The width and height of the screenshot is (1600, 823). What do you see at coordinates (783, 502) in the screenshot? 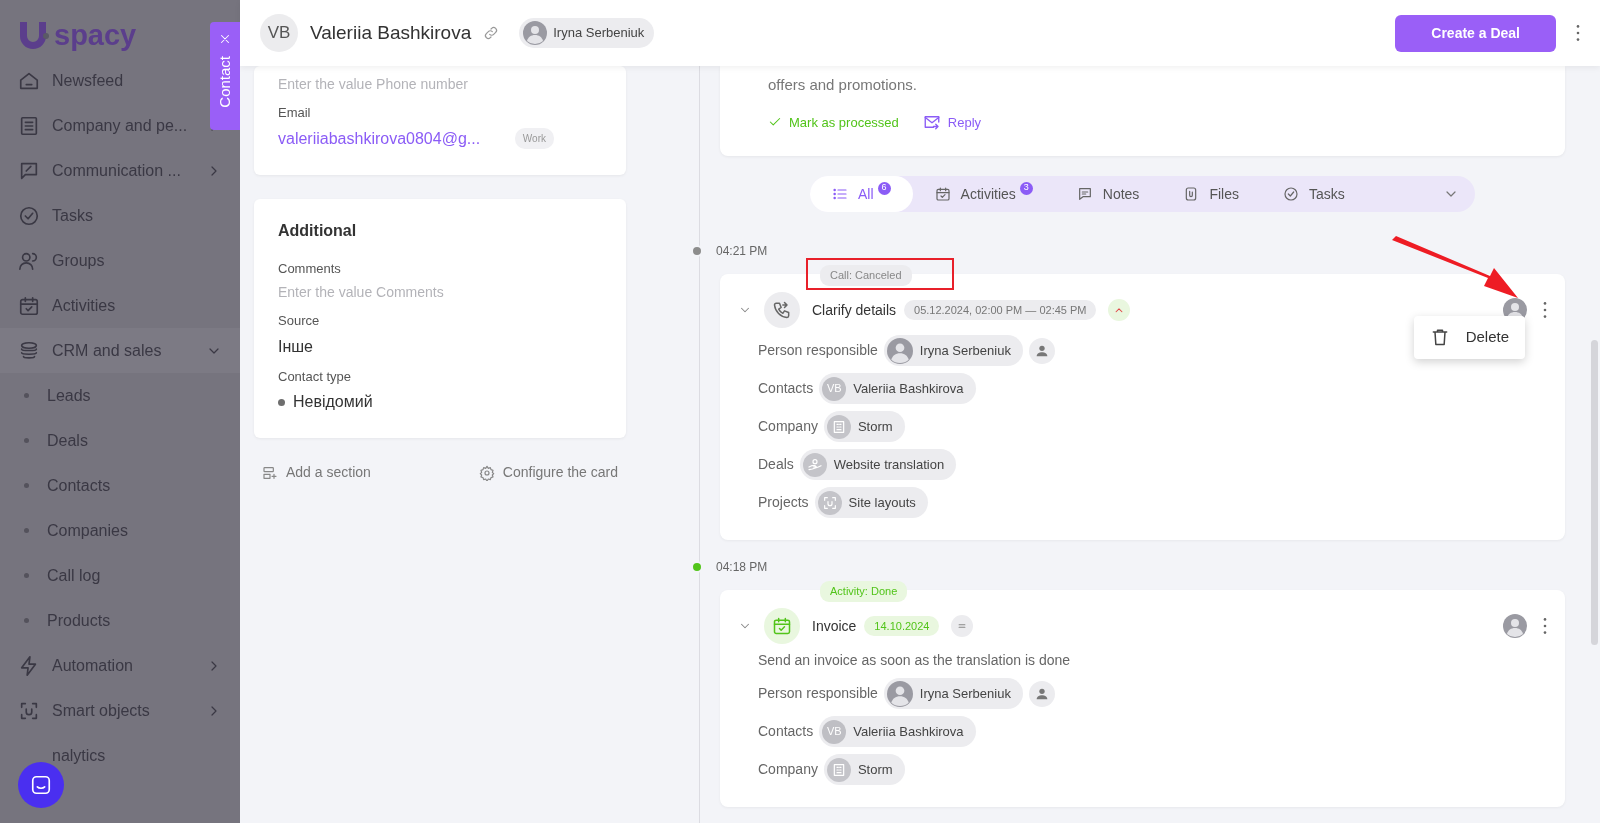
I see `field-label: Projects` at bounding box center [783, 502].